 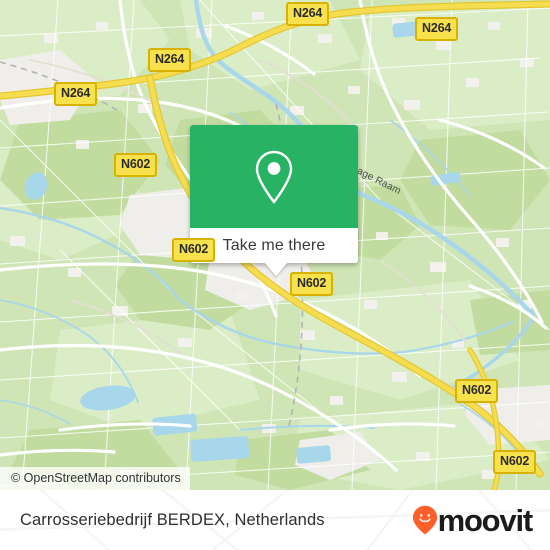 What do you see at coordinates (194, 250) in the screenshot?
I see `road-shield-n602-behind-popup: N602` at bounding box center [194, 250].